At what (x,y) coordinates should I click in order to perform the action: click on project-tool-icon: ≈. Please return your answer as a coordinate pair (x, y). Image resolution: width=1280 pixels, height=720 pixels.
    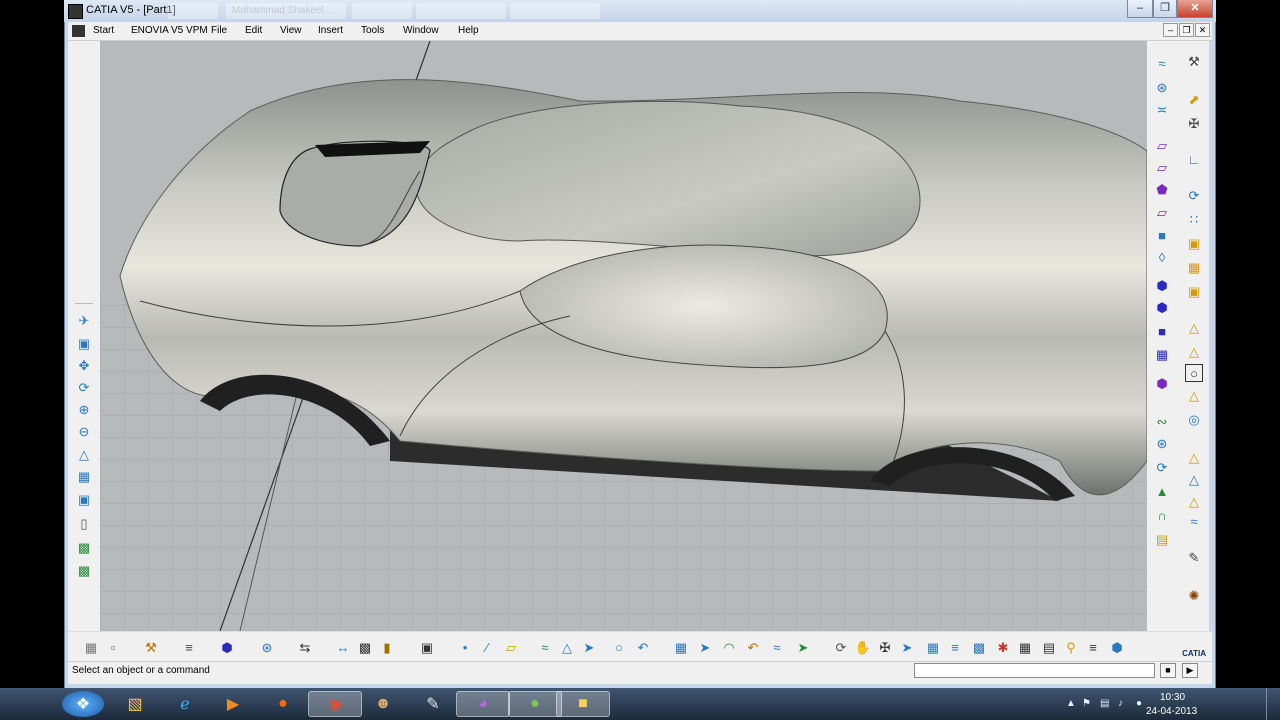
    Looking at the image, I should click on (545, 647).